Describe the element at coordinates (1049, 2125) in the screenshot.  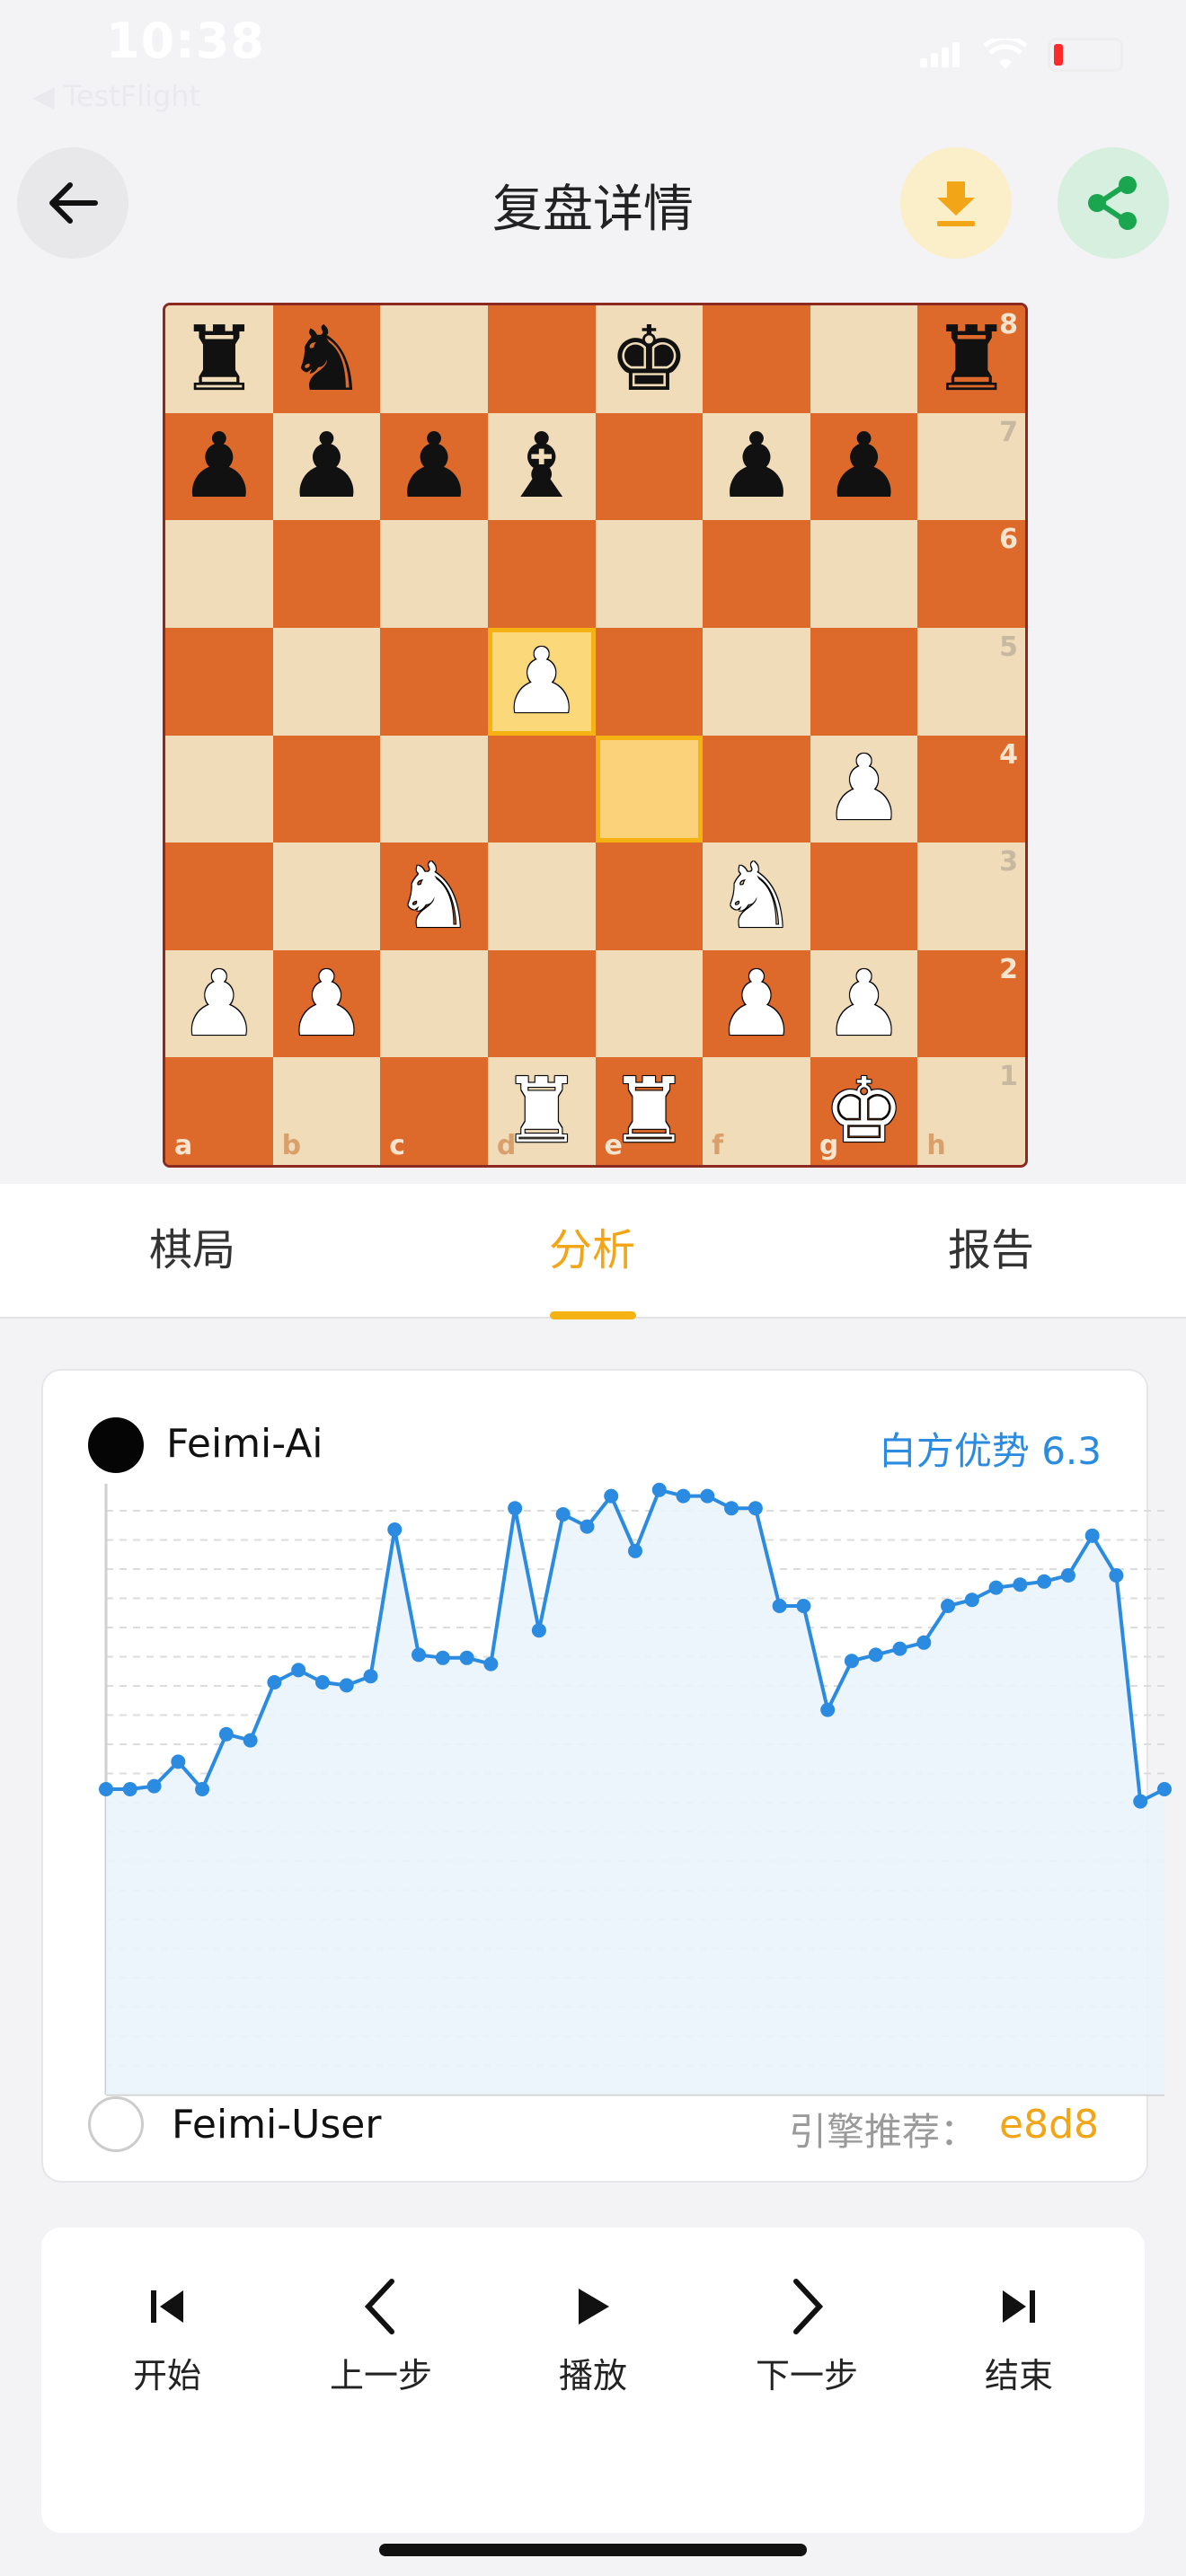
I see `engine-recommend-move: e8d8` at that location.